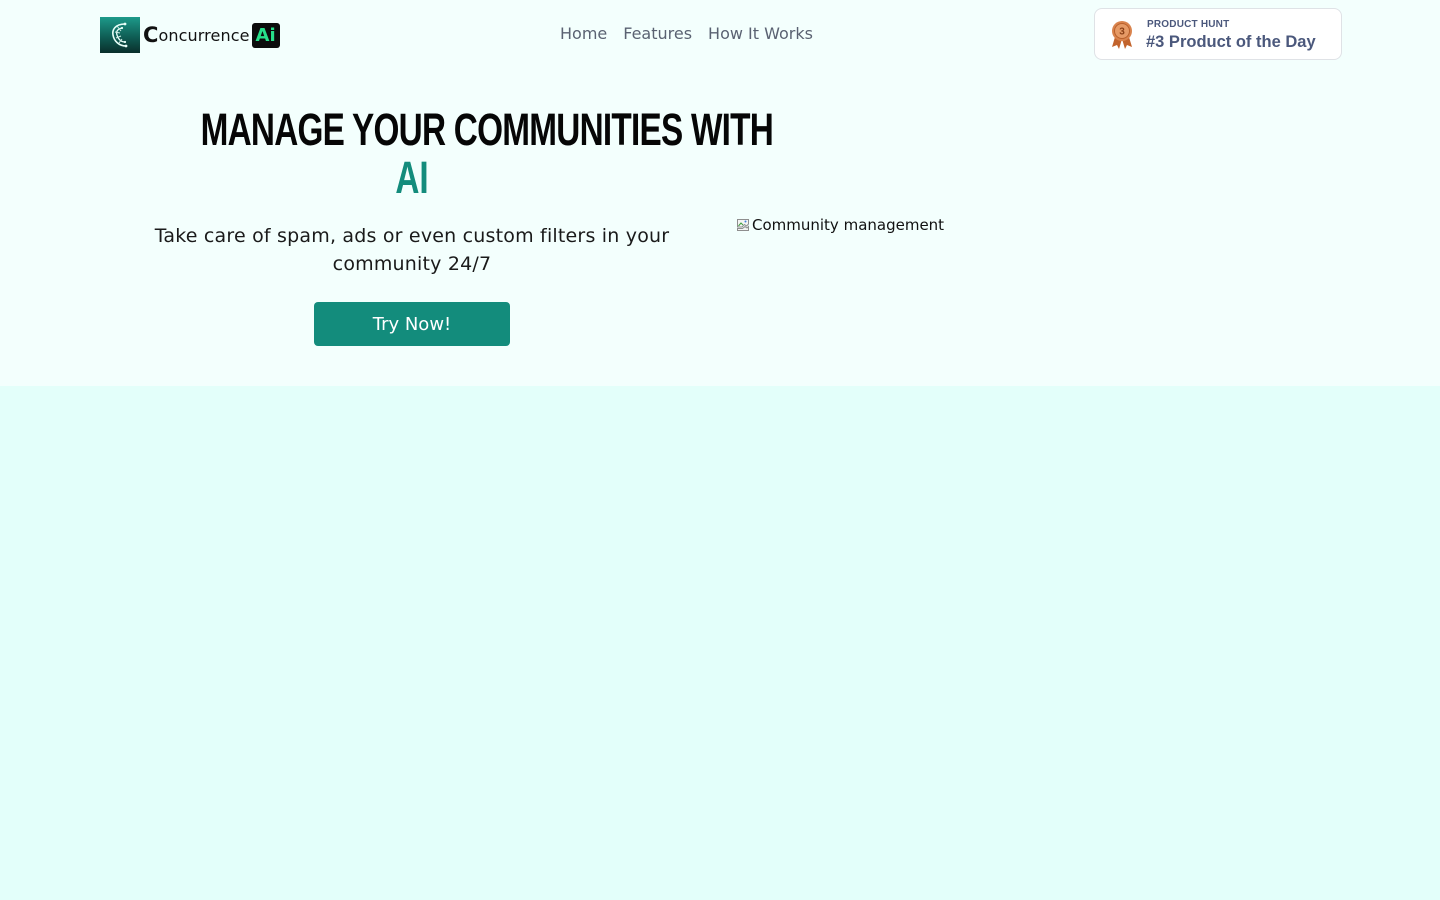 This screenshot has height=900, width=1440. I want to click on nav-home-link: Home, so click(583, 34).